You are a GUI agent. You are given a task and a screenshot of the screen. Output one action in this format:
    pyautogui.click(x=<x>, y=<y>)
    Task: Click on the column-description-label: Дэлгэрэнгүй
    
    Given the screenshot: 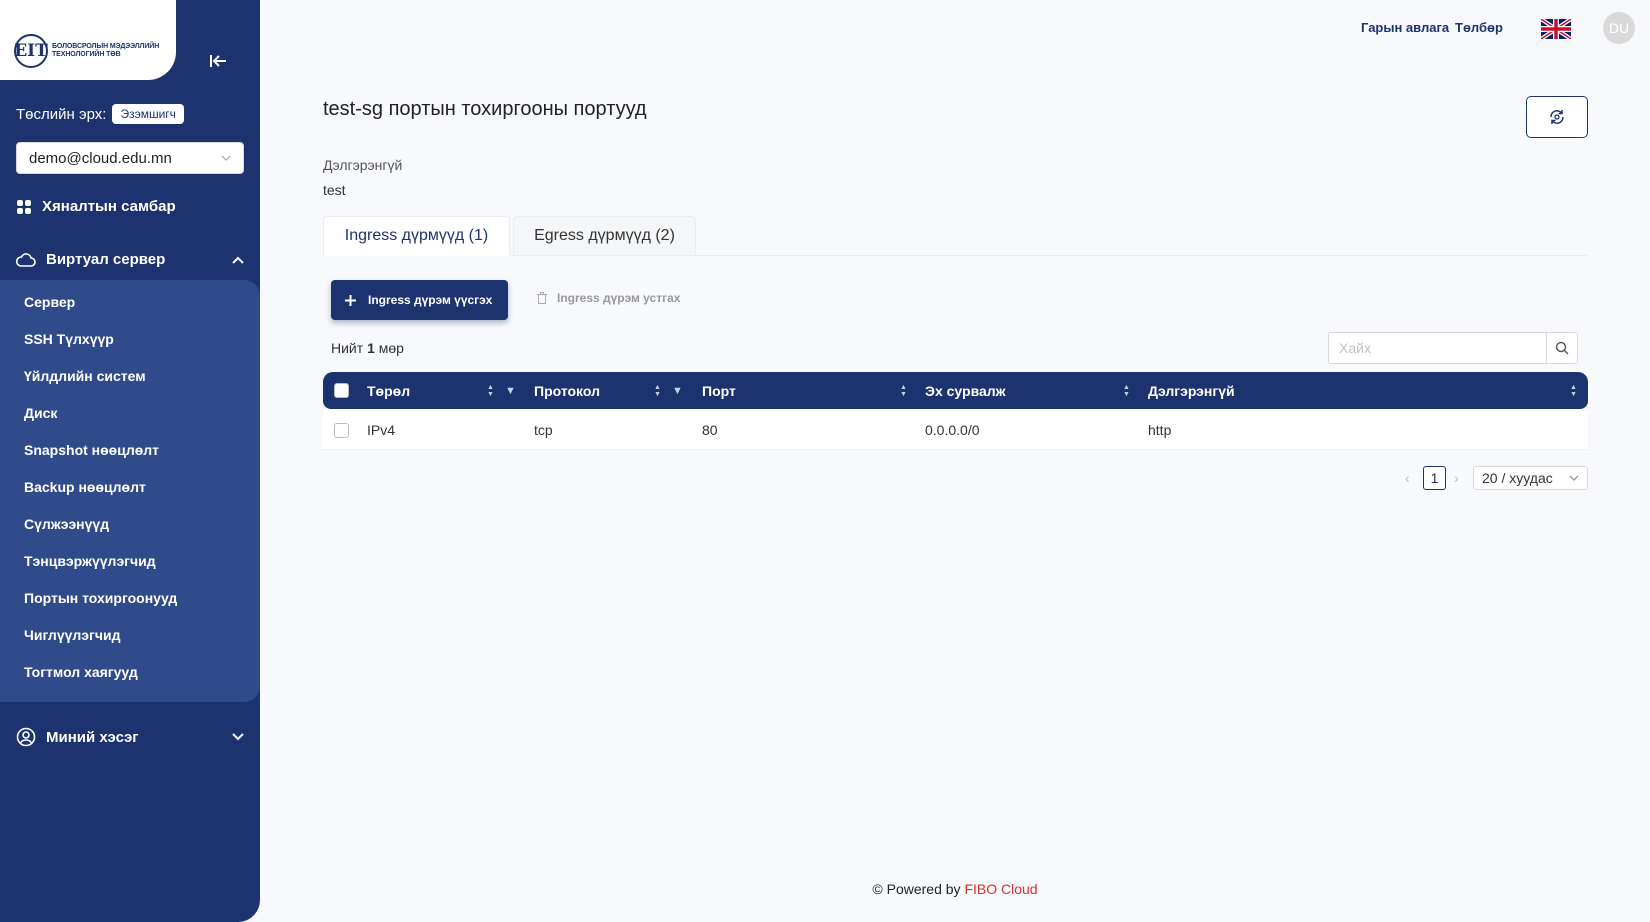 What is the action you would take?
    pyautogui.click(x=1191, y=390)
    